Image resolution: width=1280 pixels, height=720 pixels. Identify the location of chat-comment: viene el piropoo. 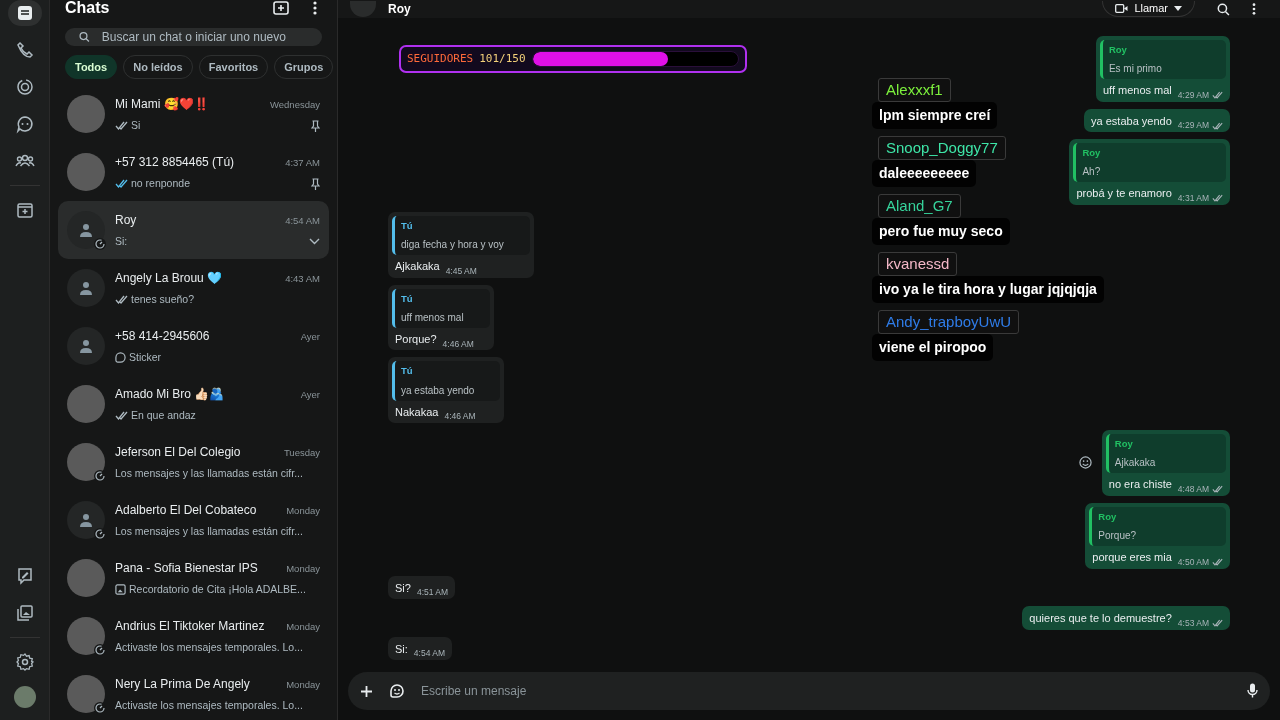
(933, 347).